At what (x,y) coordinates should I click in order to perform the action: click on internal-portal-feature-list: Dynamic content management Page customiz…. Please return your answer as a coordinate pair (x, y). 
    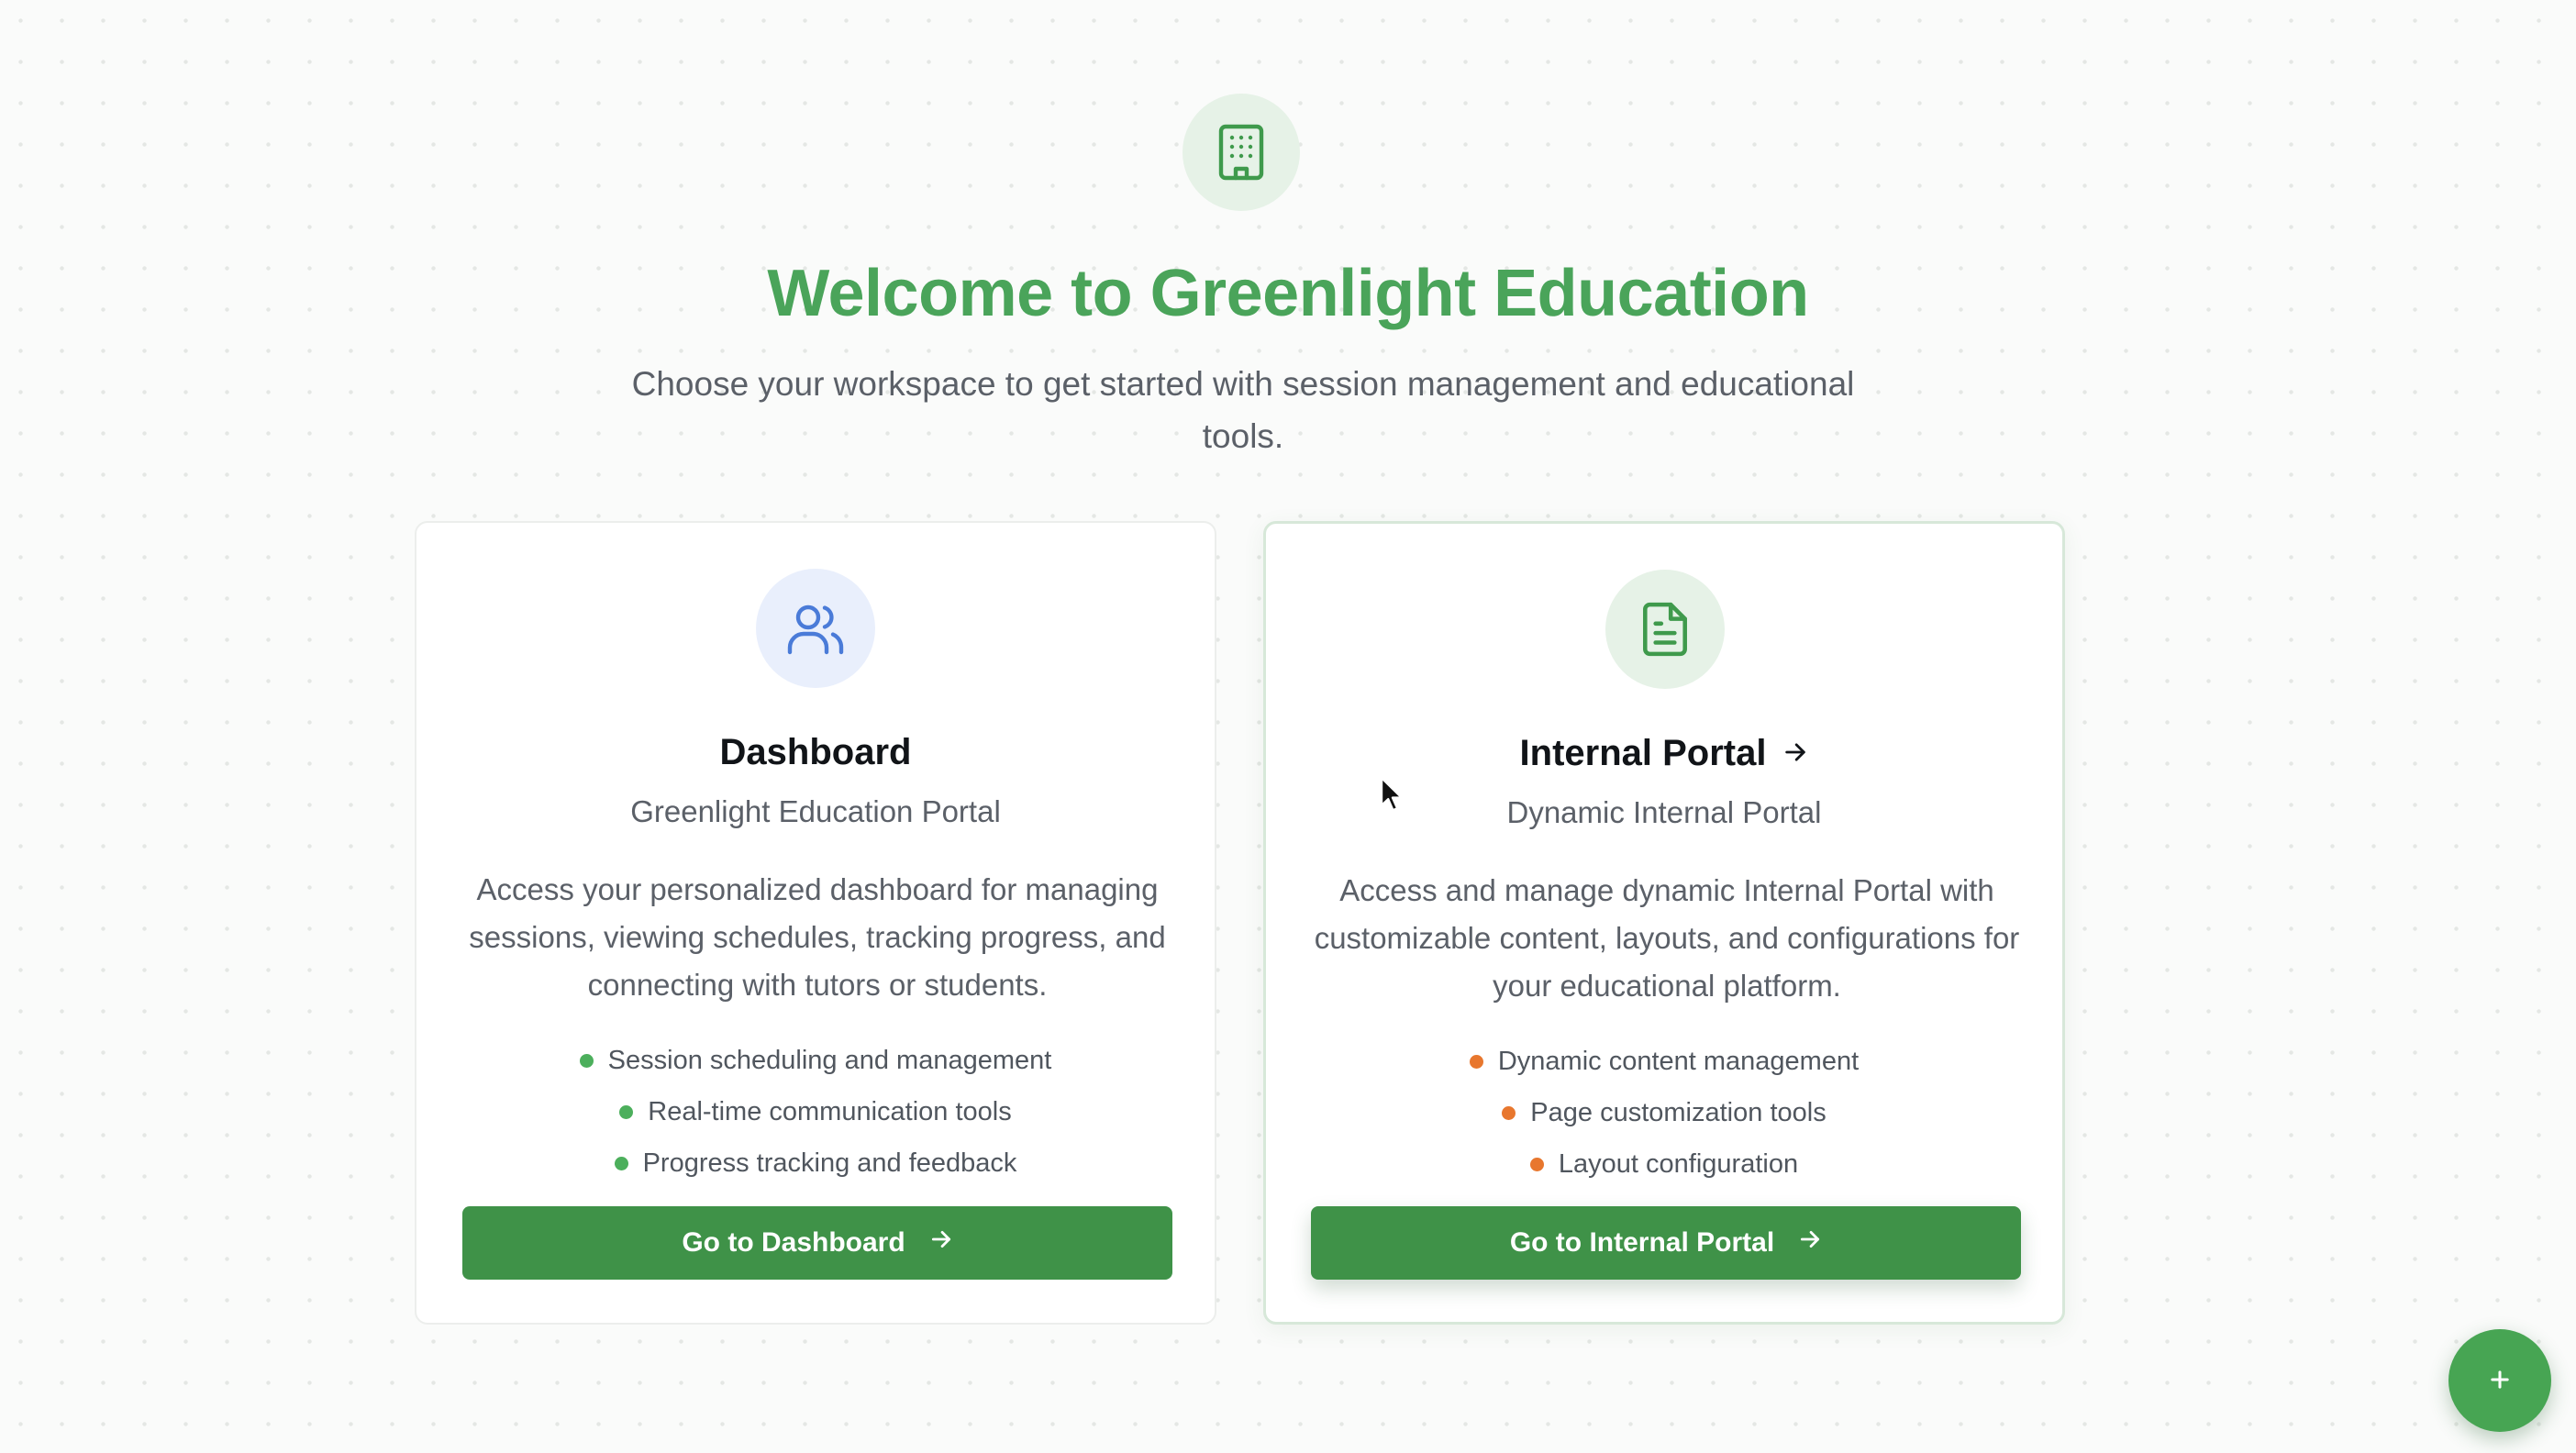
    Looking at the image, I should click on (1664, 1113).